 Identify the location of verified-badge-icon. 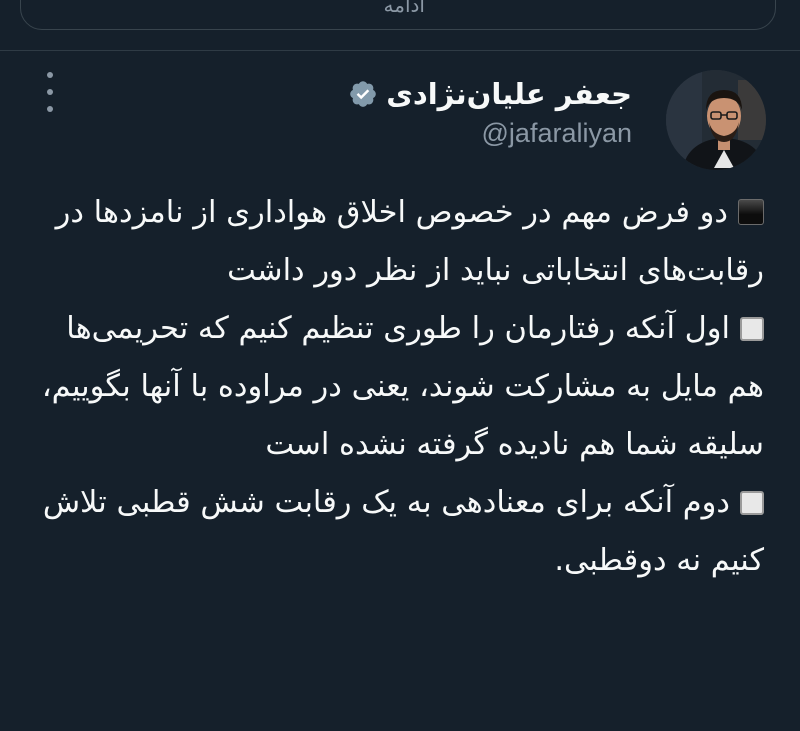
(363, 94).